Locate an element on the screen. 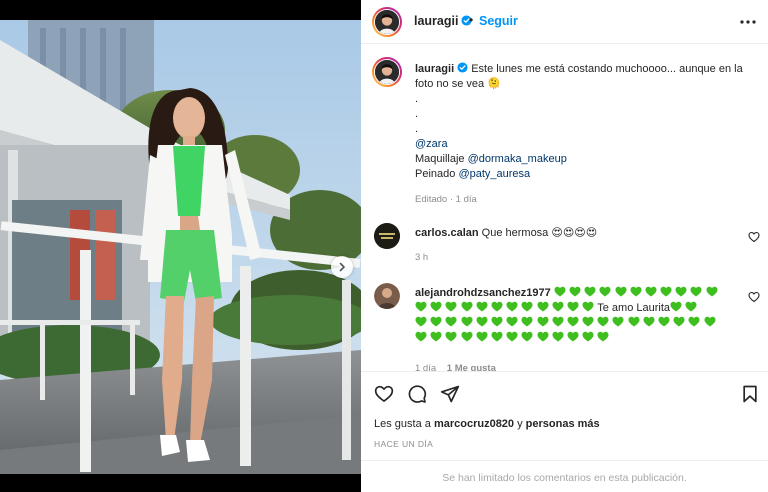 Image resolution: width=768 pixels, height=492 pixels. mention-makeup: @dormaka_makeup is located at coordinates (517, 159).